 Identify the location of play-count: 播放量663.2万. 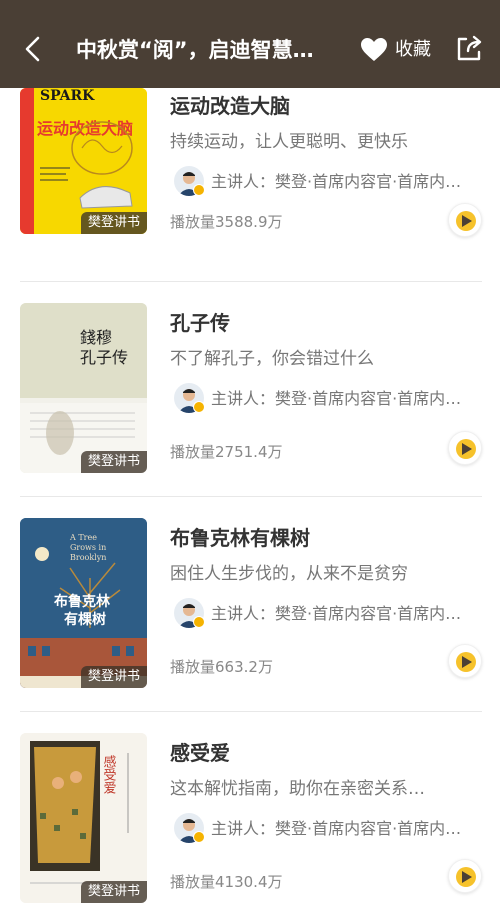
(221, 667).